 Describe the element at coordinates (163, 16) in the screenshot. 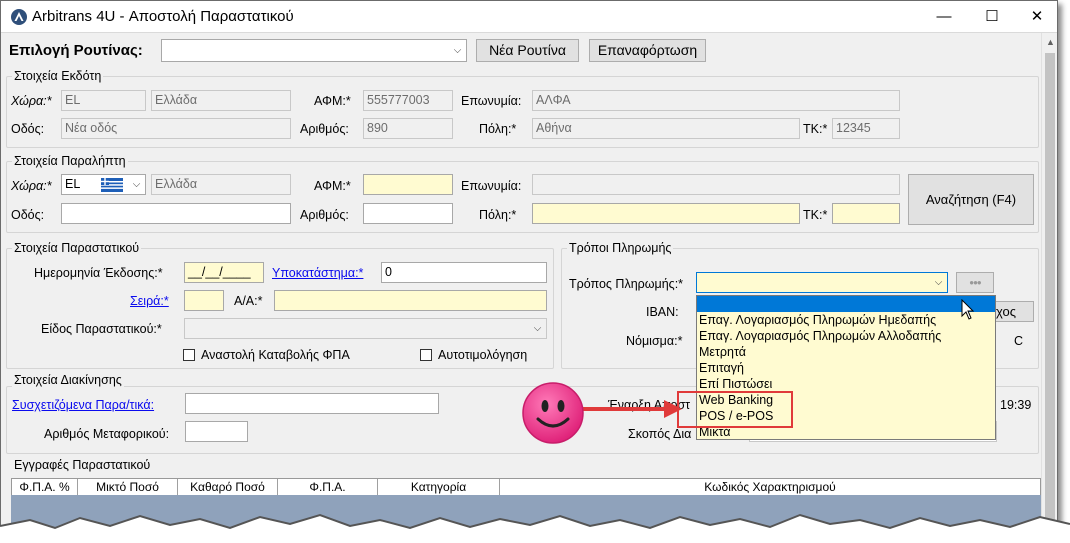

I see `window-title: Arbitrans 4U - Αποστολή Παραστατικού` at that location.